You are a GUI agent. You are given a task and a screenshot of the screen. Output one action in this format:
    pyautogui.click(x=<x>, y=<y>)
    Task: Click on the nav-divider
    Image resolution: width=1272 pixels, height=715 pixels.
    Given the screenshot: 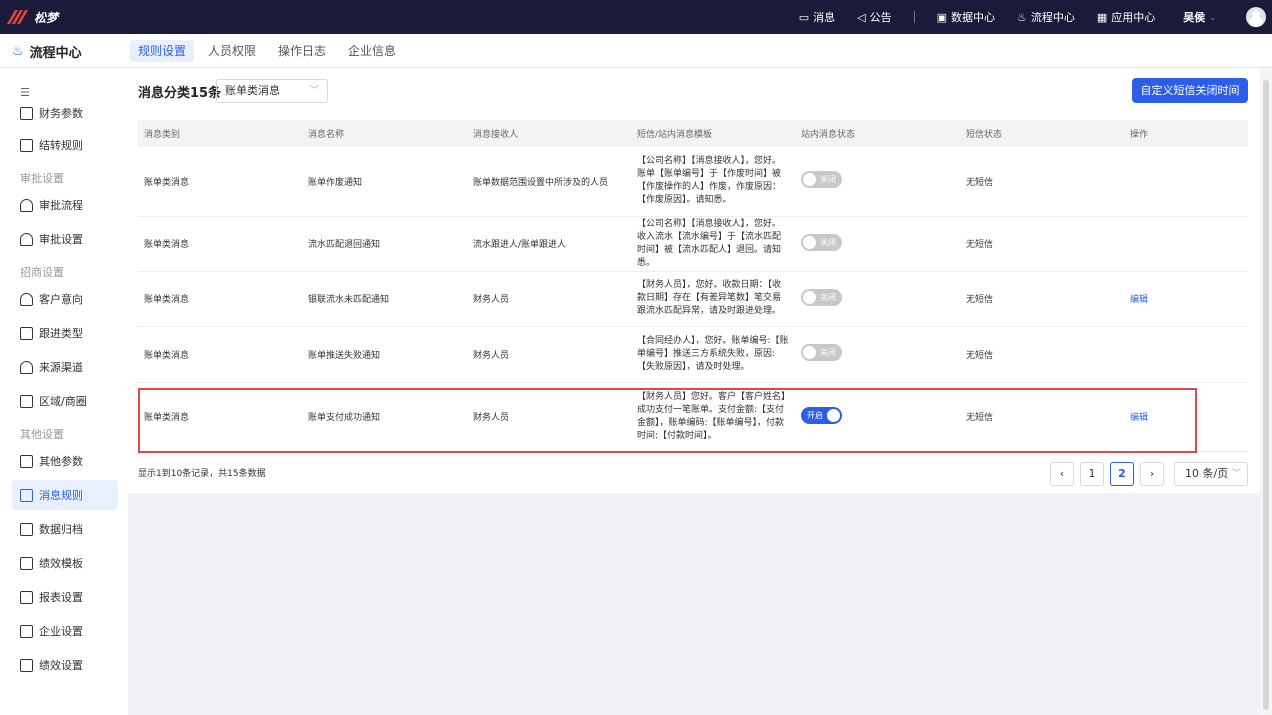 What is the action you would take?
    pyautogui.click(x=914, y=17)
    